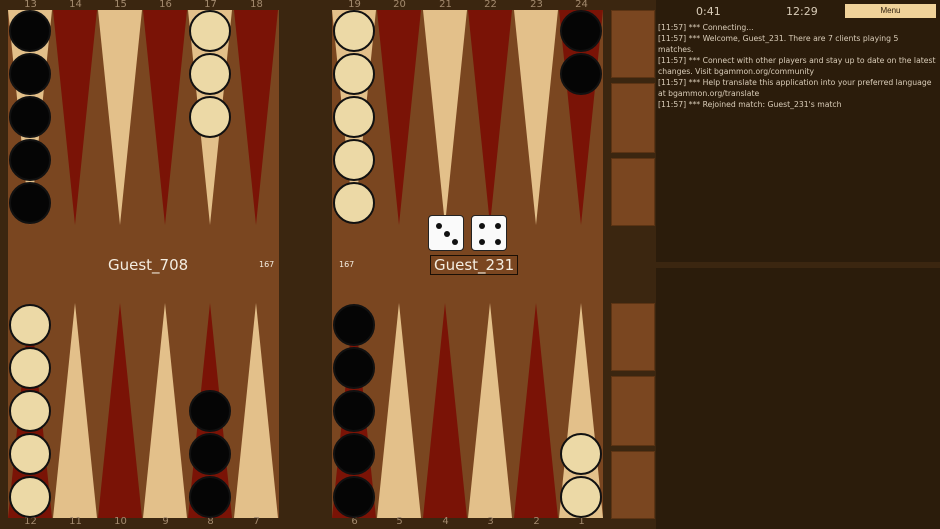 This screenshot has height=529, width=940. What do you see at coordinates (581, 5) in the screenshot?
I see `point-number-label: 24` at bounding box center [581, 5].